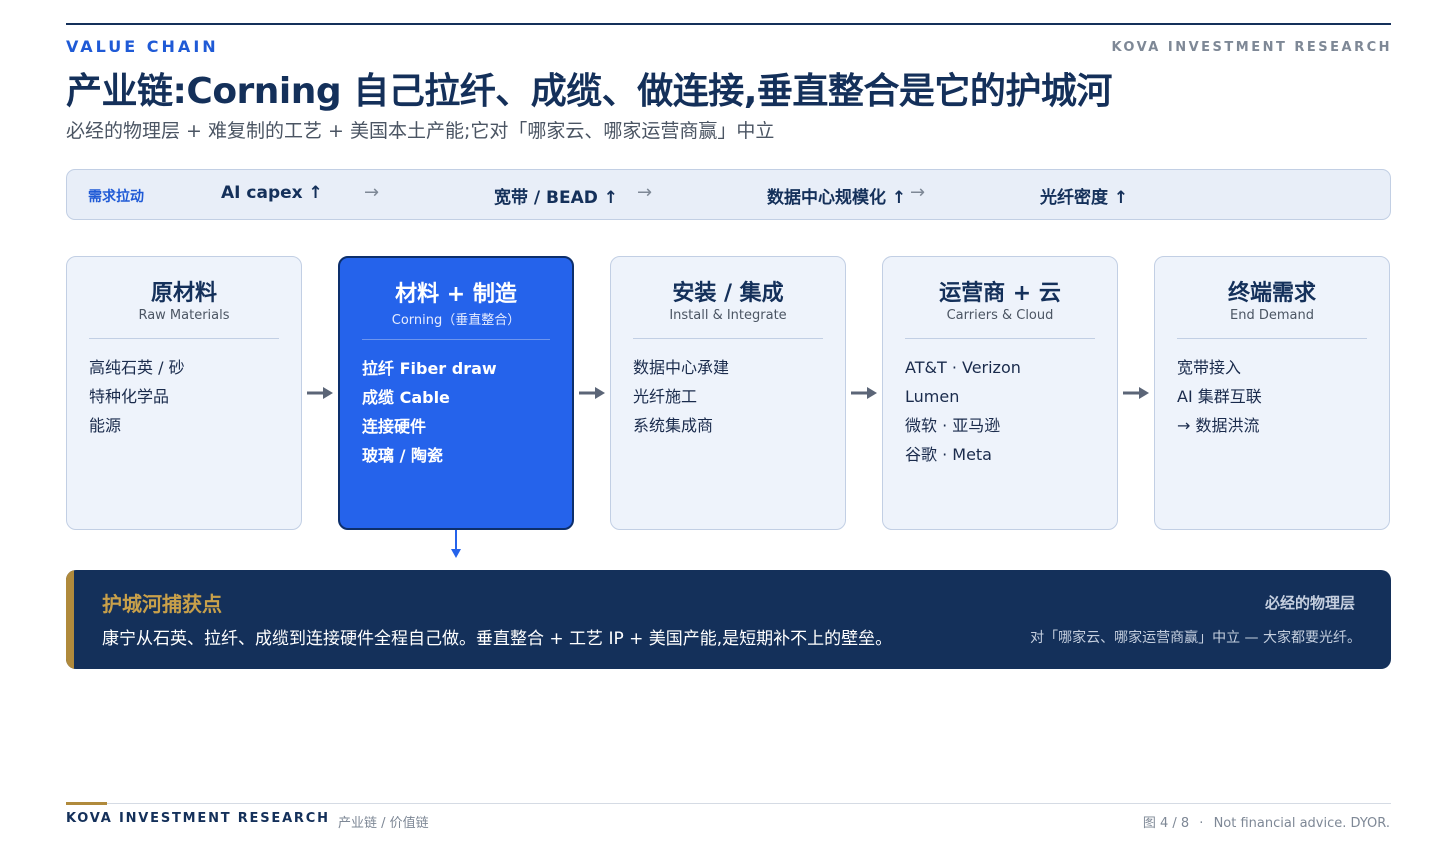  I want to click on stage-item: 系统集成商, so click(673, 425).